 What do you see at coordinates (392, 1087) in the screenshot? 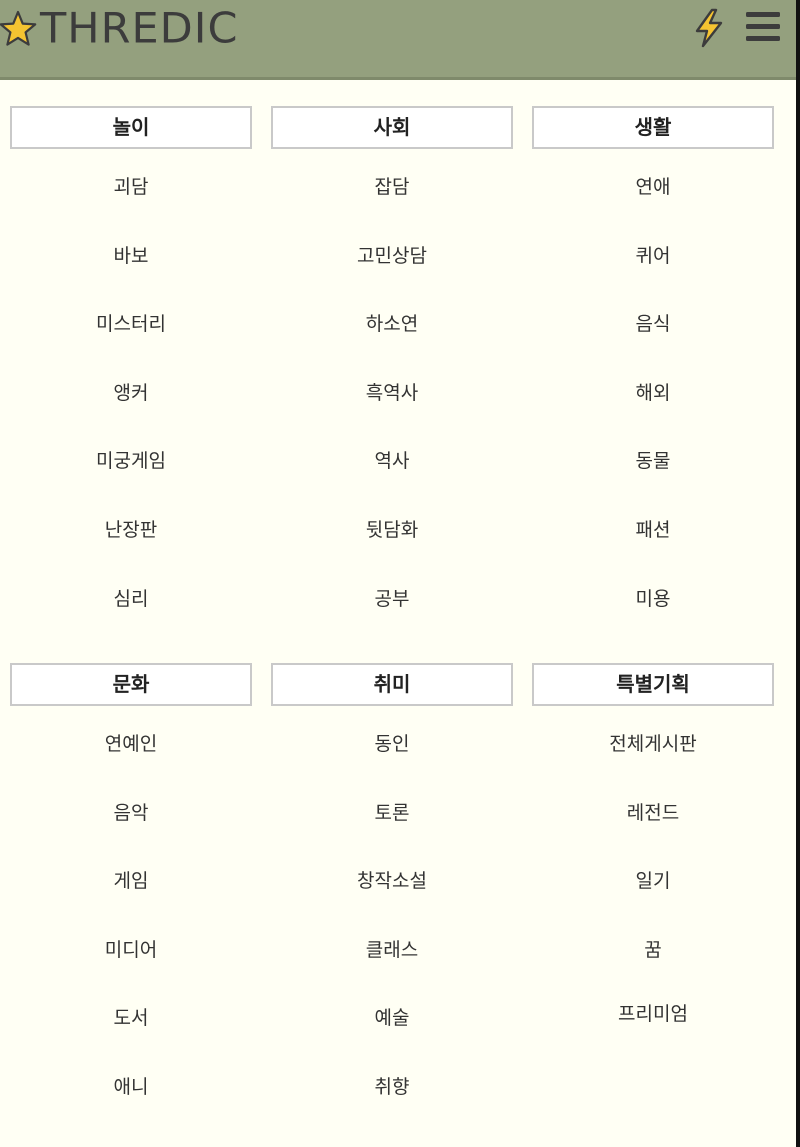
I see `board-link: 취향` at bounding box center [392, 1087].